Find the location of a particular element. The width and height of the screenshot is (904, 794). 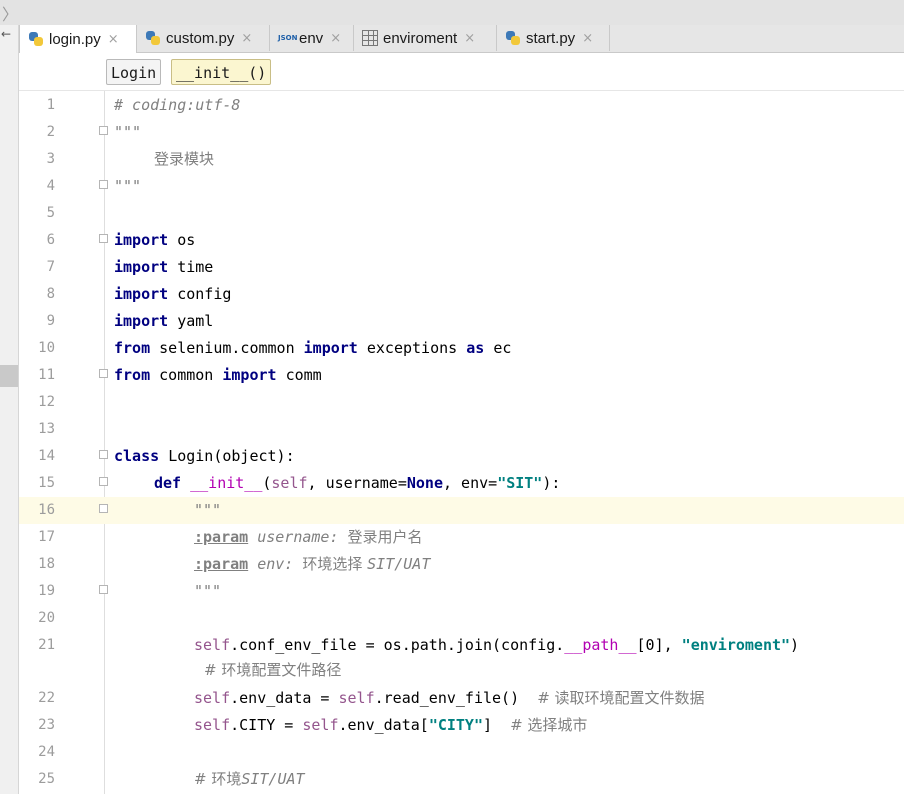

back-arrow-icon: ← is located at coordinates (6, 34).